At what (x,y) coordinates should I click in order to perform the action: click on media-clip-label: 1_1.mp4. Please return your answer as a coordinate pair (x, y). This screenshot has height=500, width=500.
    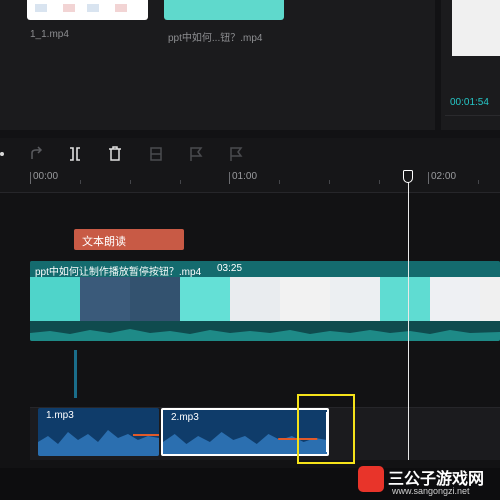
    Looking at the image, I should click on (49, 34).